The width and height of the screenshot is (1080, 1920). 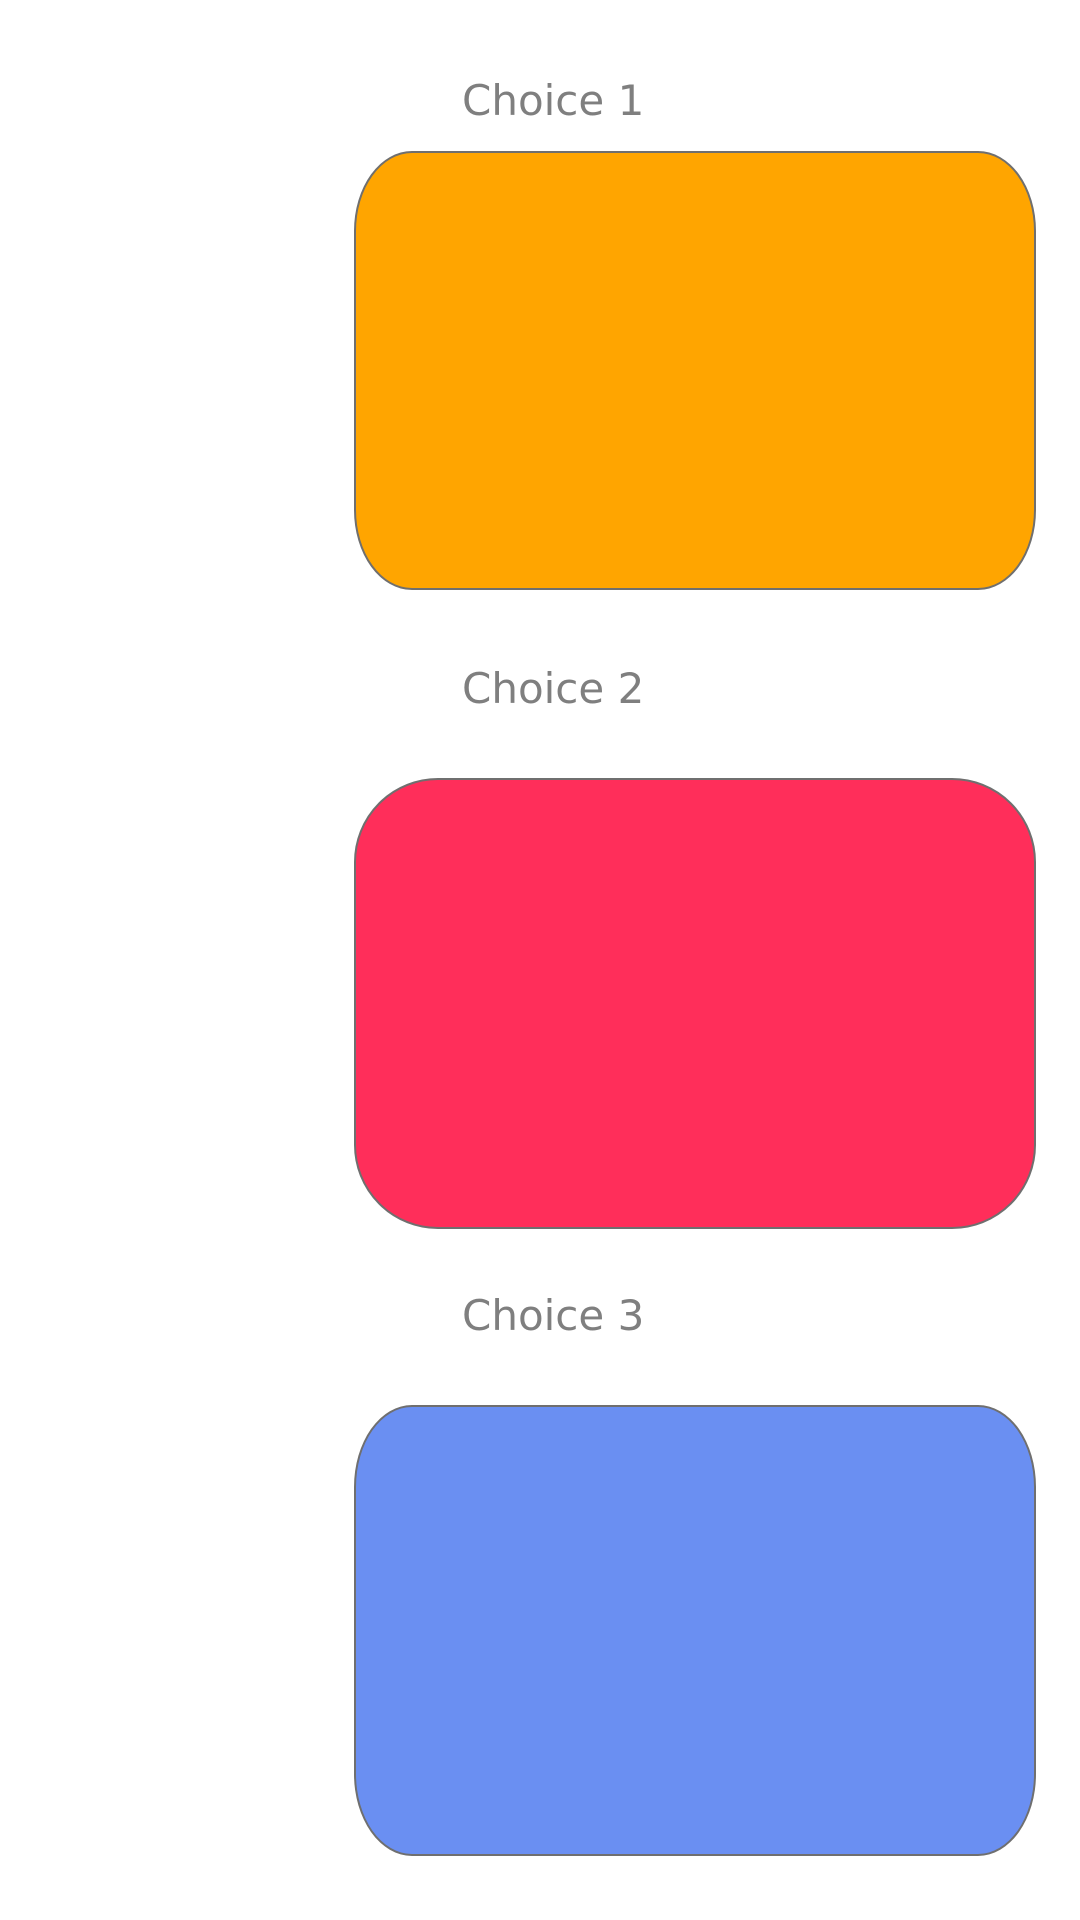 What do you see at coordinates (695, 1630) in the screenshot?
I see `choice-3-card` at bounding box center [695, 1630].